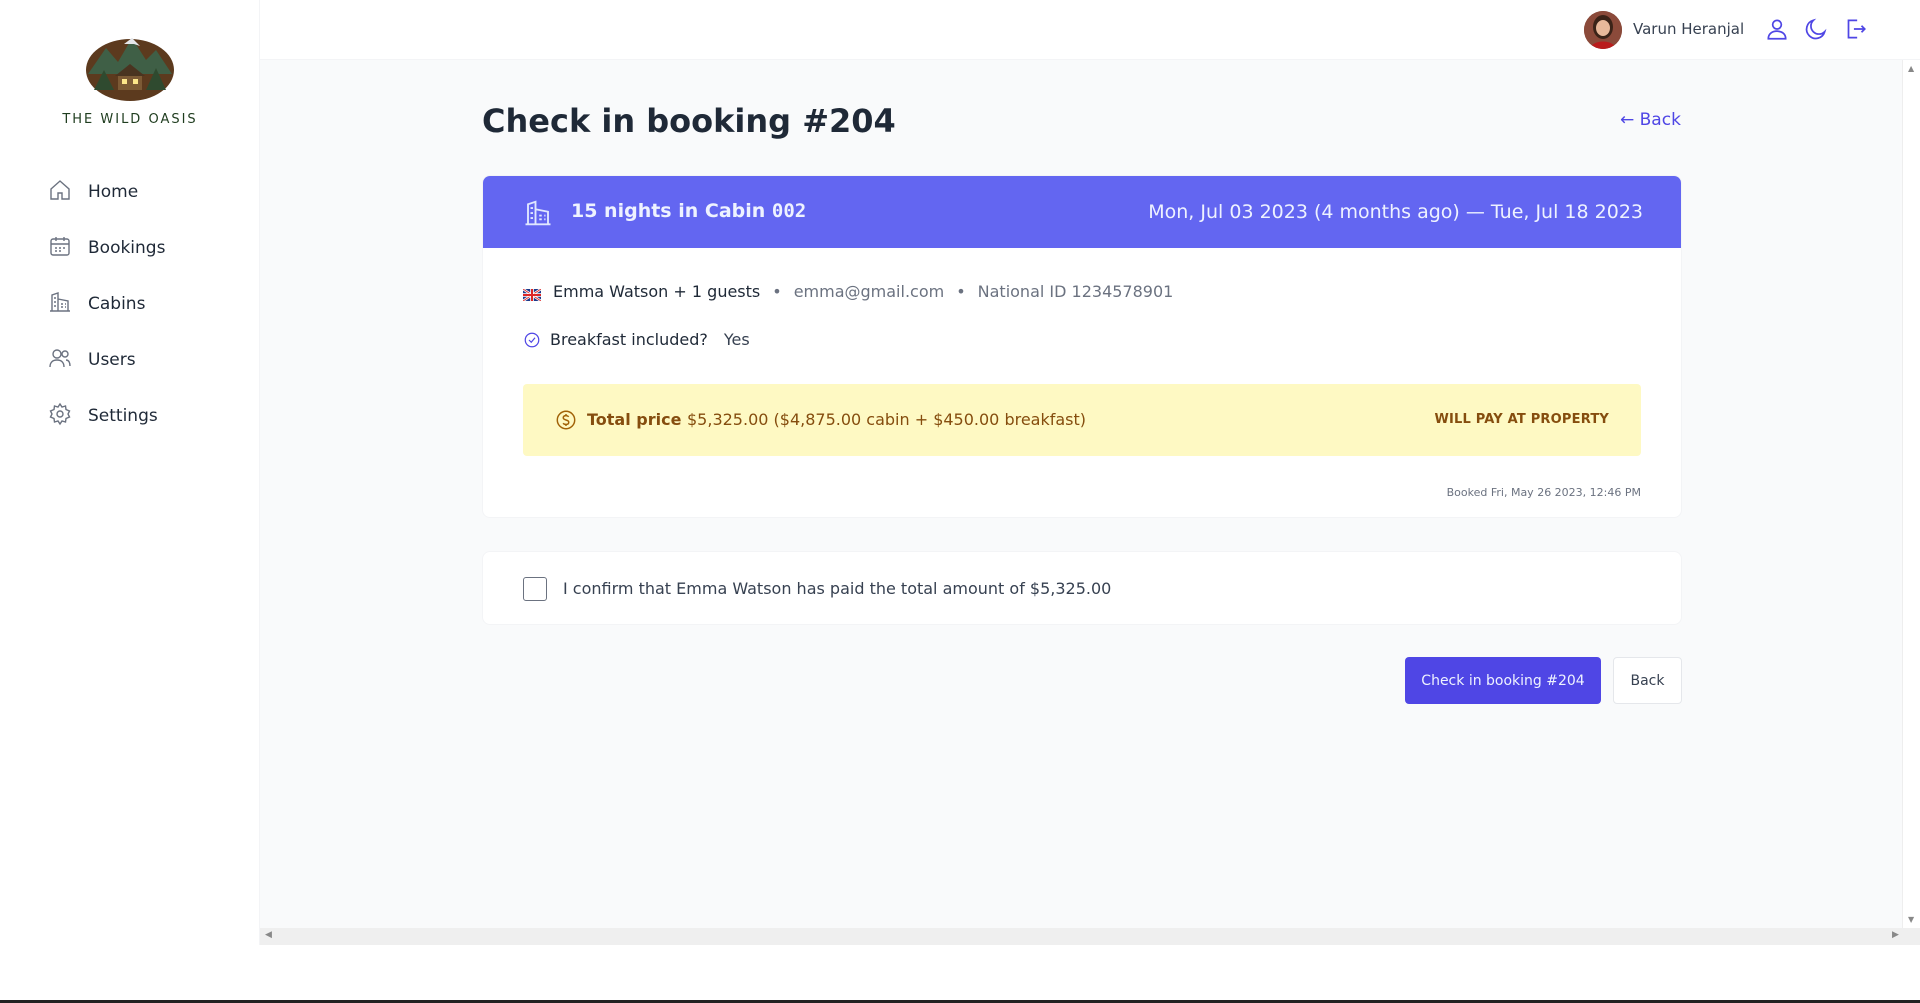  I want to click on sidebar-item-label: Home, so click(113, 192).